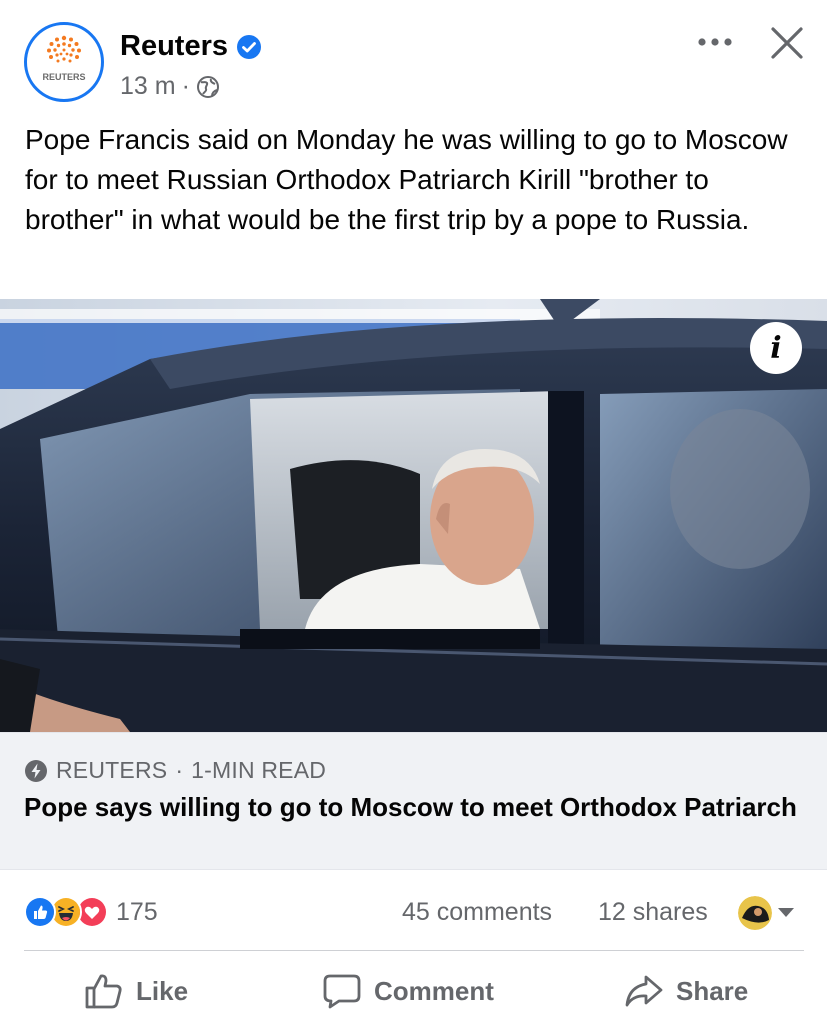  I want to click on author-name: Reuters, so click(174, 46).